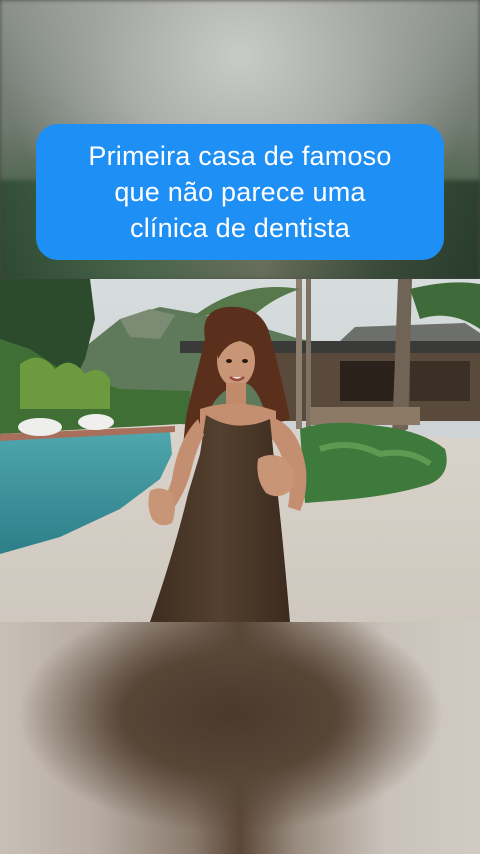  I want to click on caption-line-3: clínica de dentista, so click(240, 228).